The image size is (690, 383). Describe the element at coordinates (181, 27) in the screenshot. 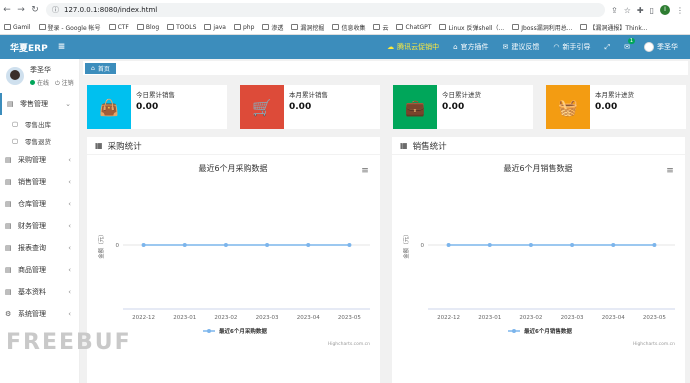

I see `bookmark-item: TOOLS` at that location.